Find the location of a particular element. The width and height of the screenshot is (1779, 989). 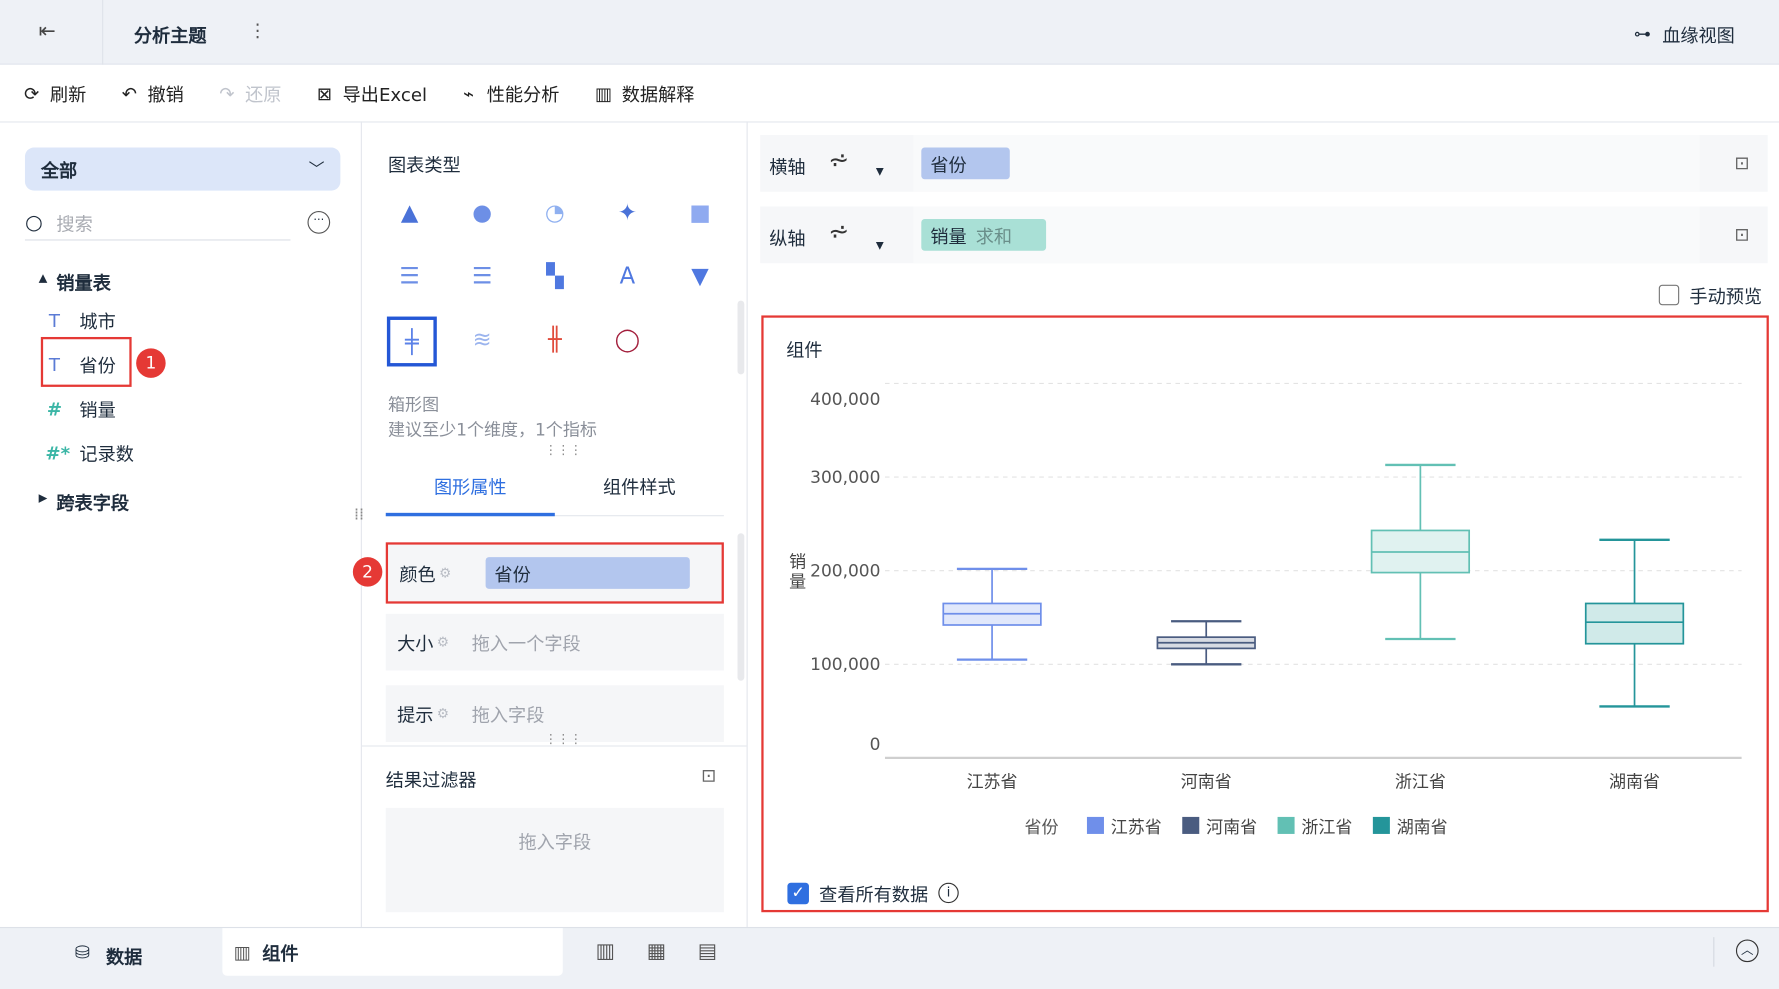

view-all-data-toggle: ✓ 查看所有数据 i is located at coordinates (873, 892).